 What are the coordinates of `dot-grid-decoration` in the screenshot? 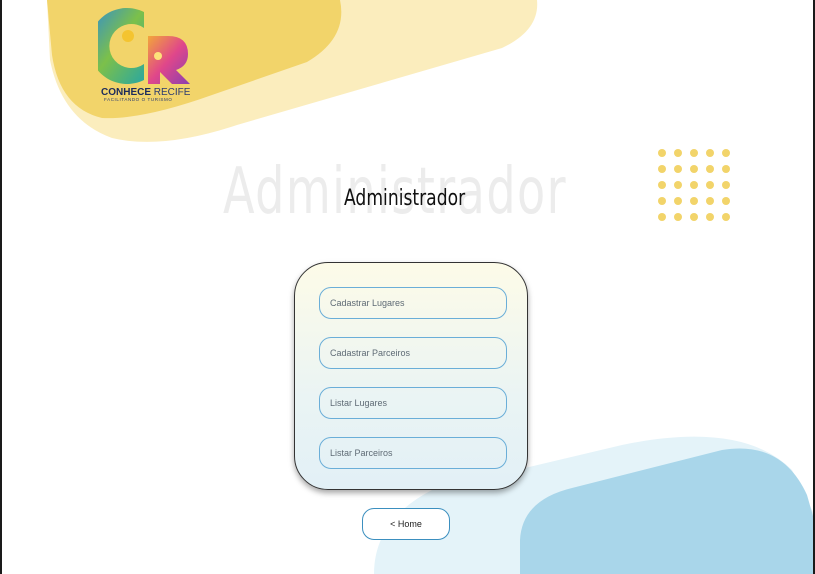 It's located at (694, 185).